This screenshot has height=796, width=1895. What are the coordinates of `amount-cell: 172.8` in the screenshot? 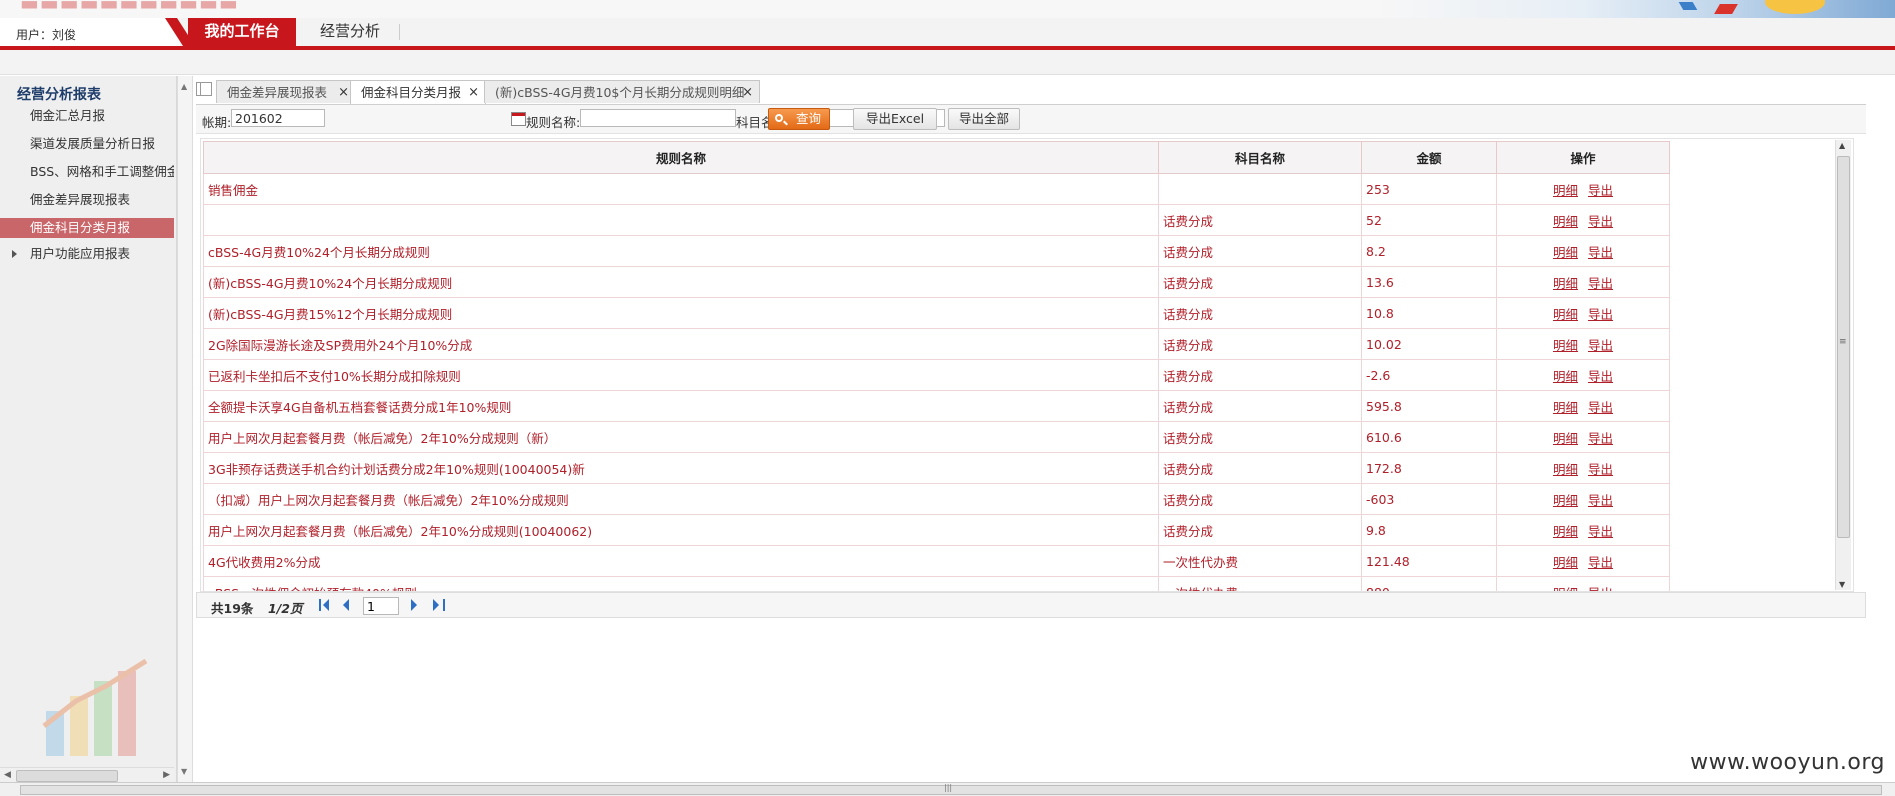 It's located at (1429, 468).